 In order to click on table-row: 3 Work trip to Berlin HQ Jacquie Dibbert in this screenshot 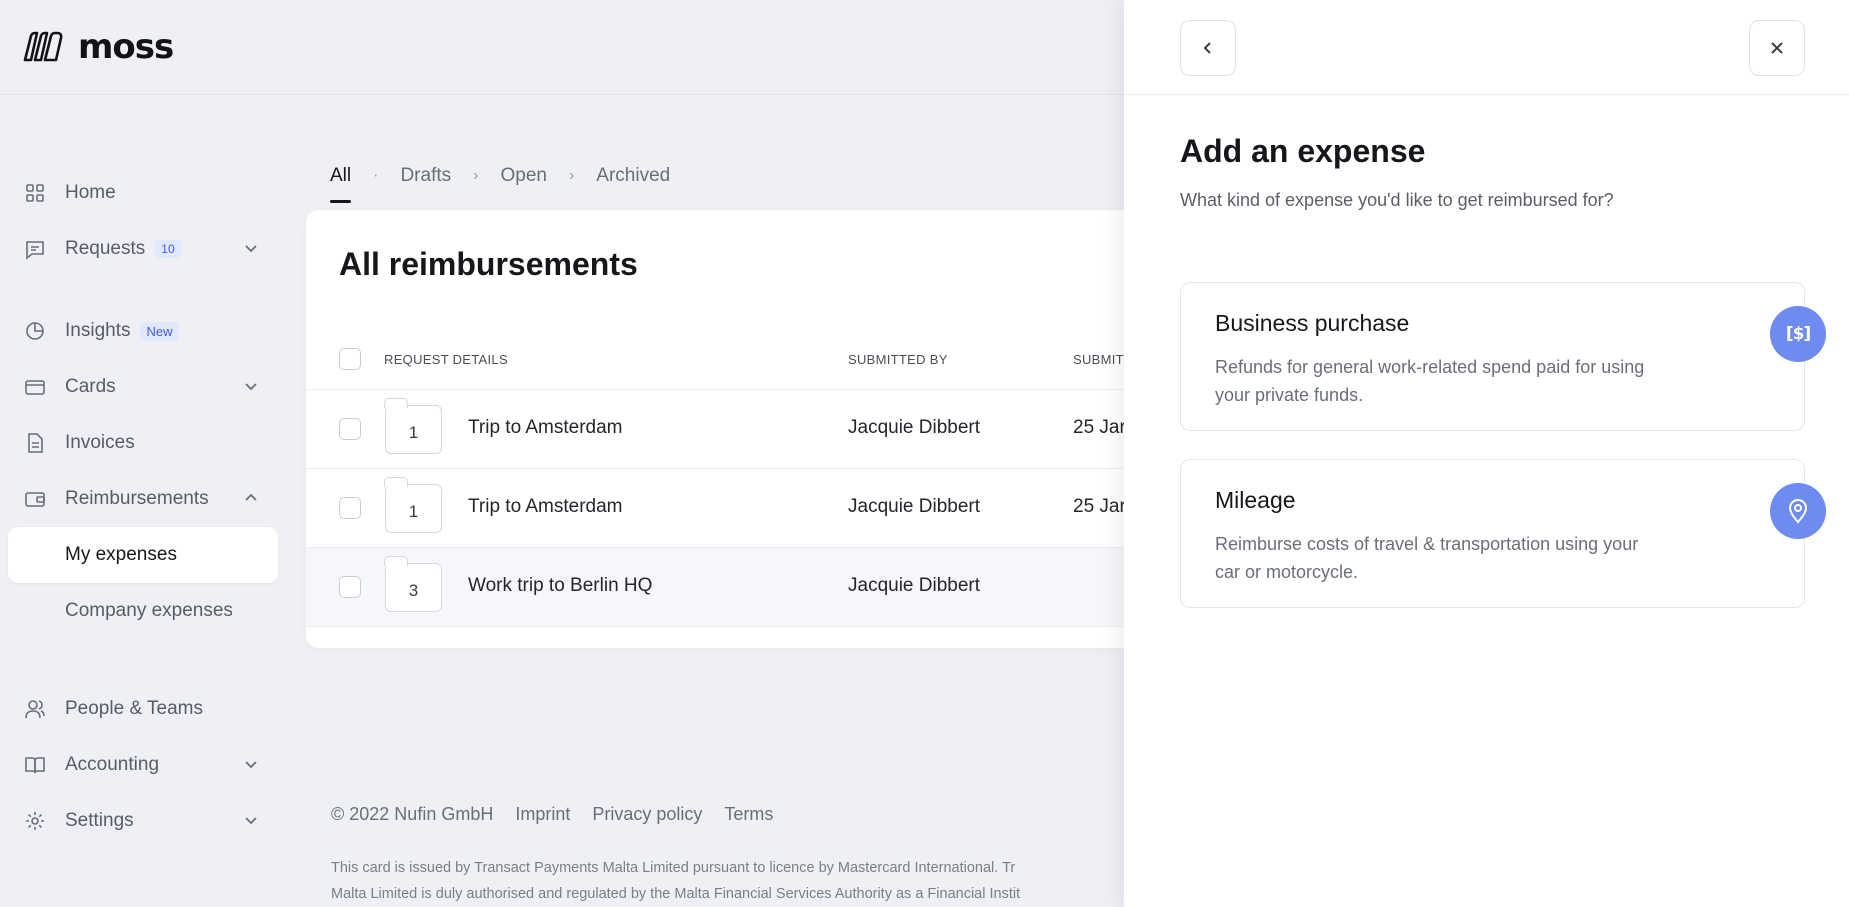, I will do `click(715, 587)`.